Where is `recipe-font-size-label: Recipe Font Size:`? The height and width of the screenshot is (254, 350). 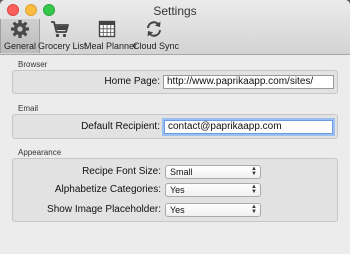 recipe-font-size-label: Recipe Font Size: is located at coordinates (121, 171).